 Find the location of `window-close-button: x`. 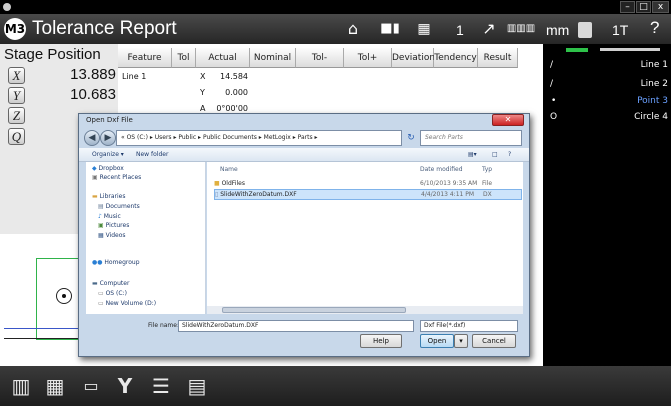

window-close-button: x is located at coordinates (660, 7).